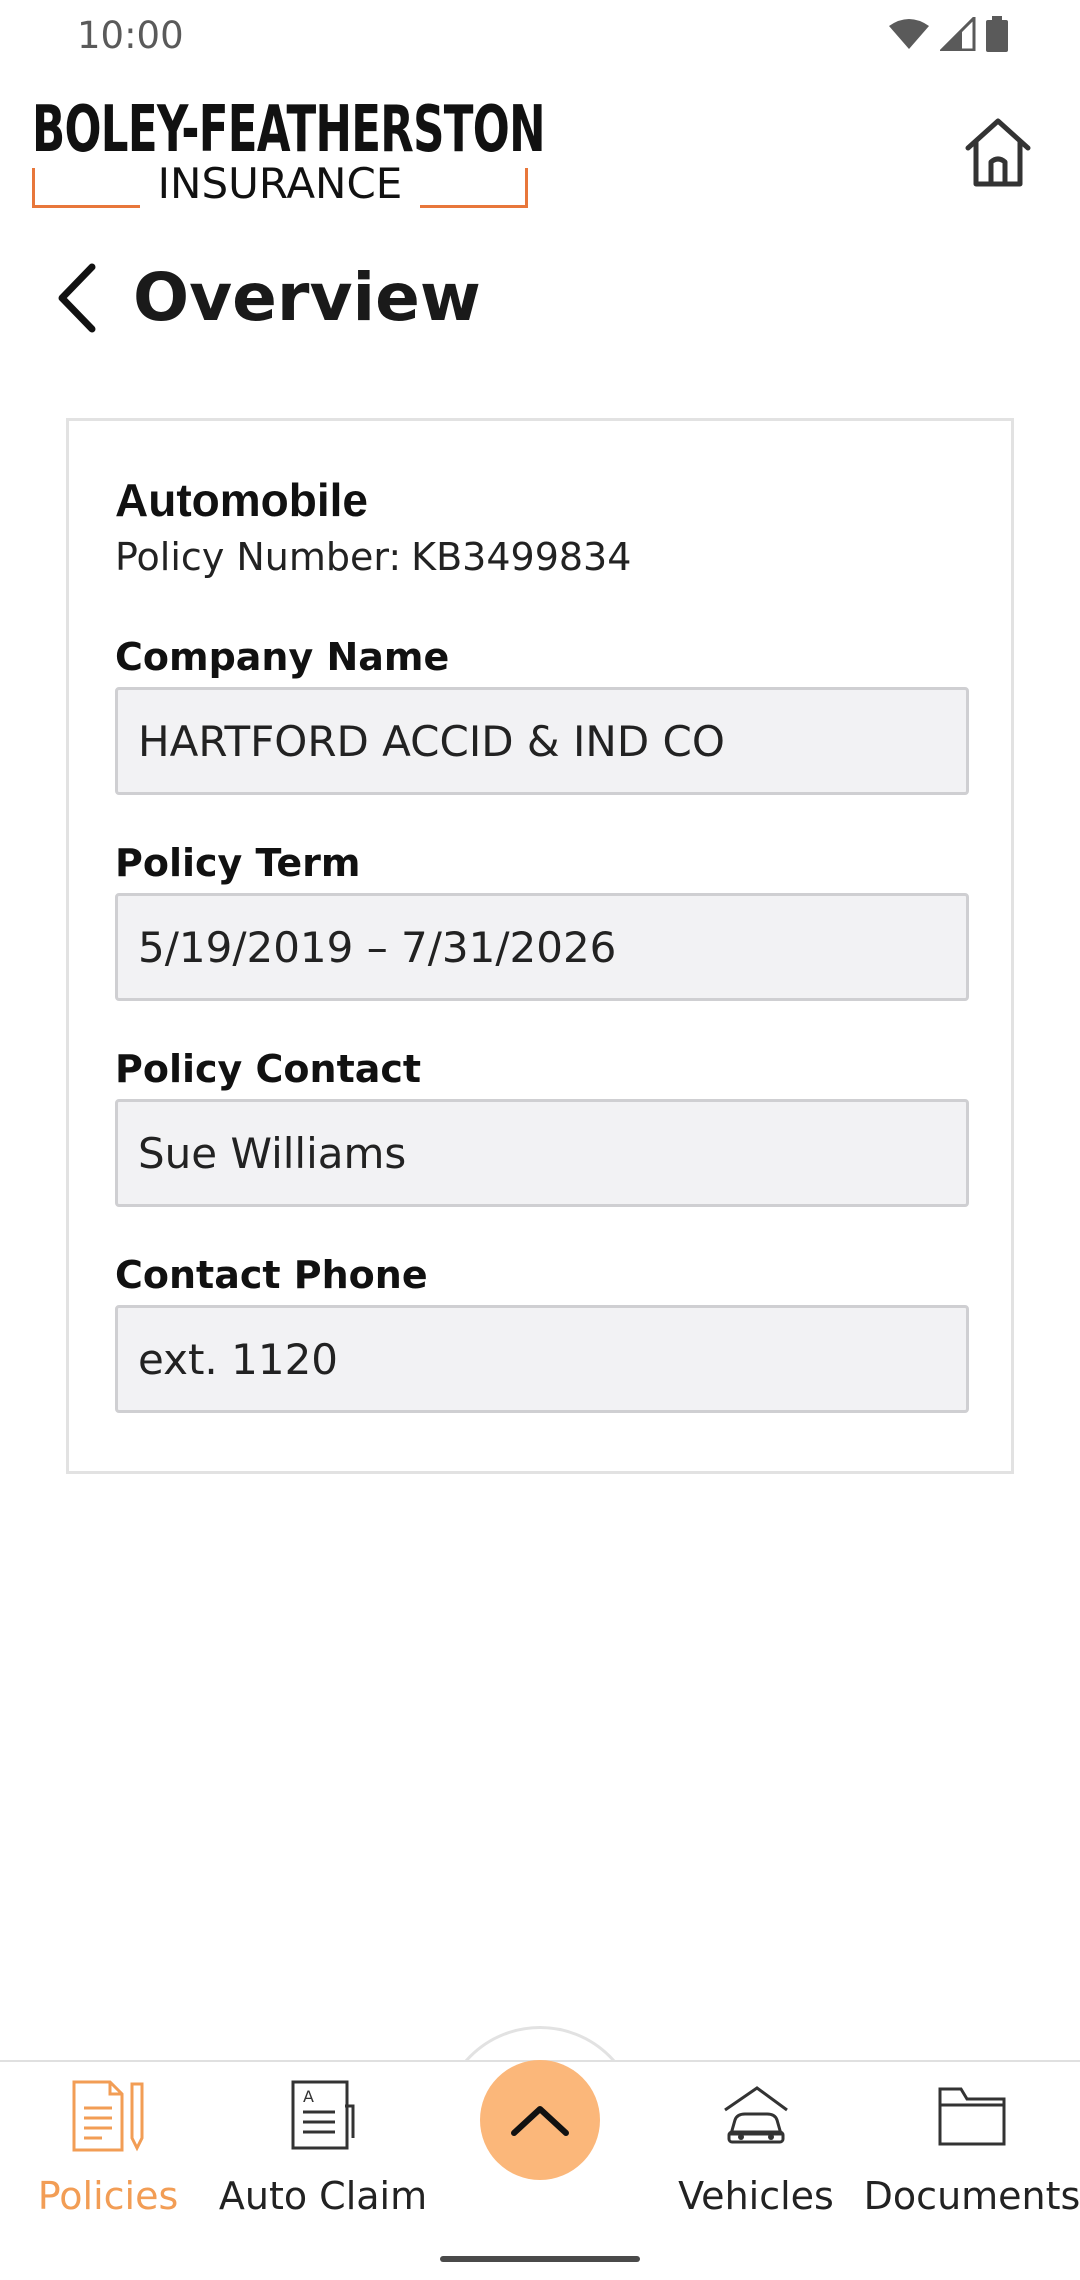 This screenshot has height=2280, width=1080. I want to click on contact-phone-label: Contact Phone, so click(271, 1275).